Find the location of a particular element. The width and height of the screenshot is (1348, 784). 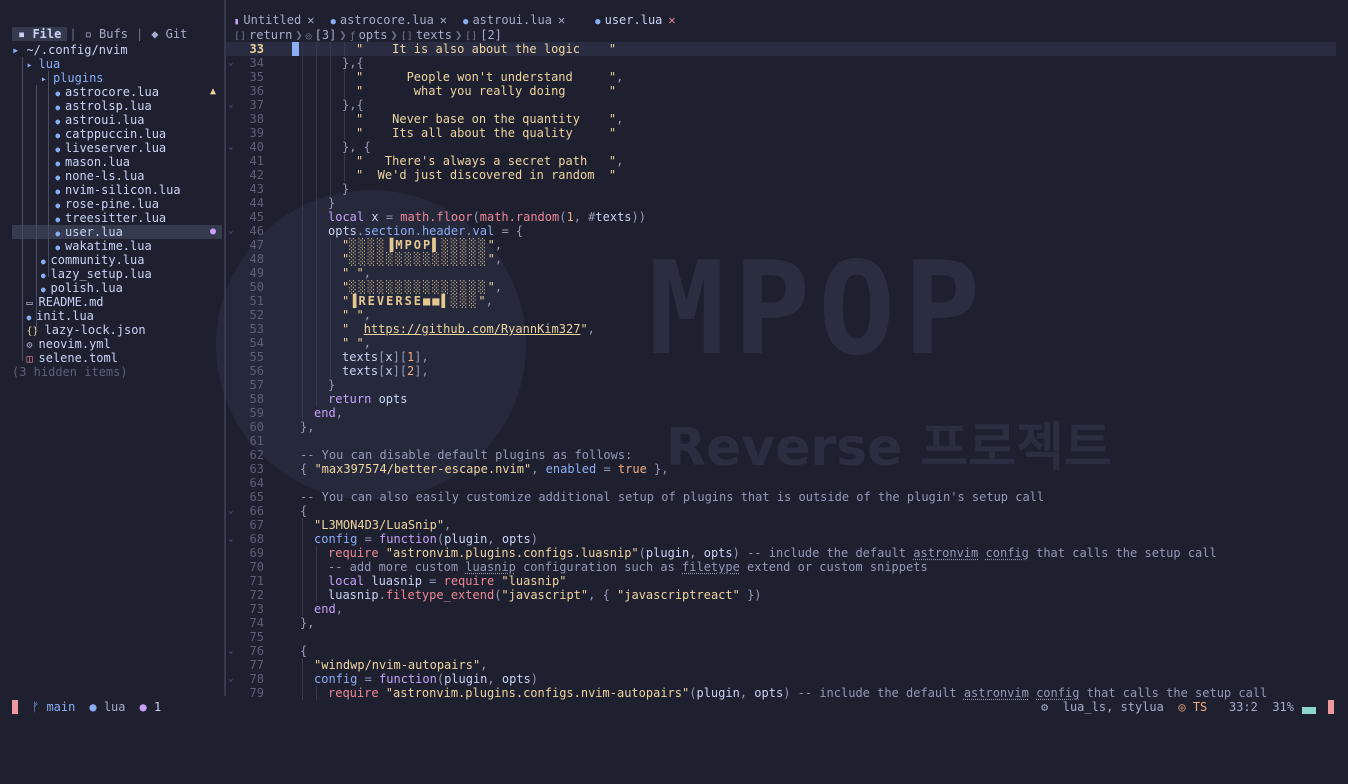

comment-token is located at coordinates (1032, 693).